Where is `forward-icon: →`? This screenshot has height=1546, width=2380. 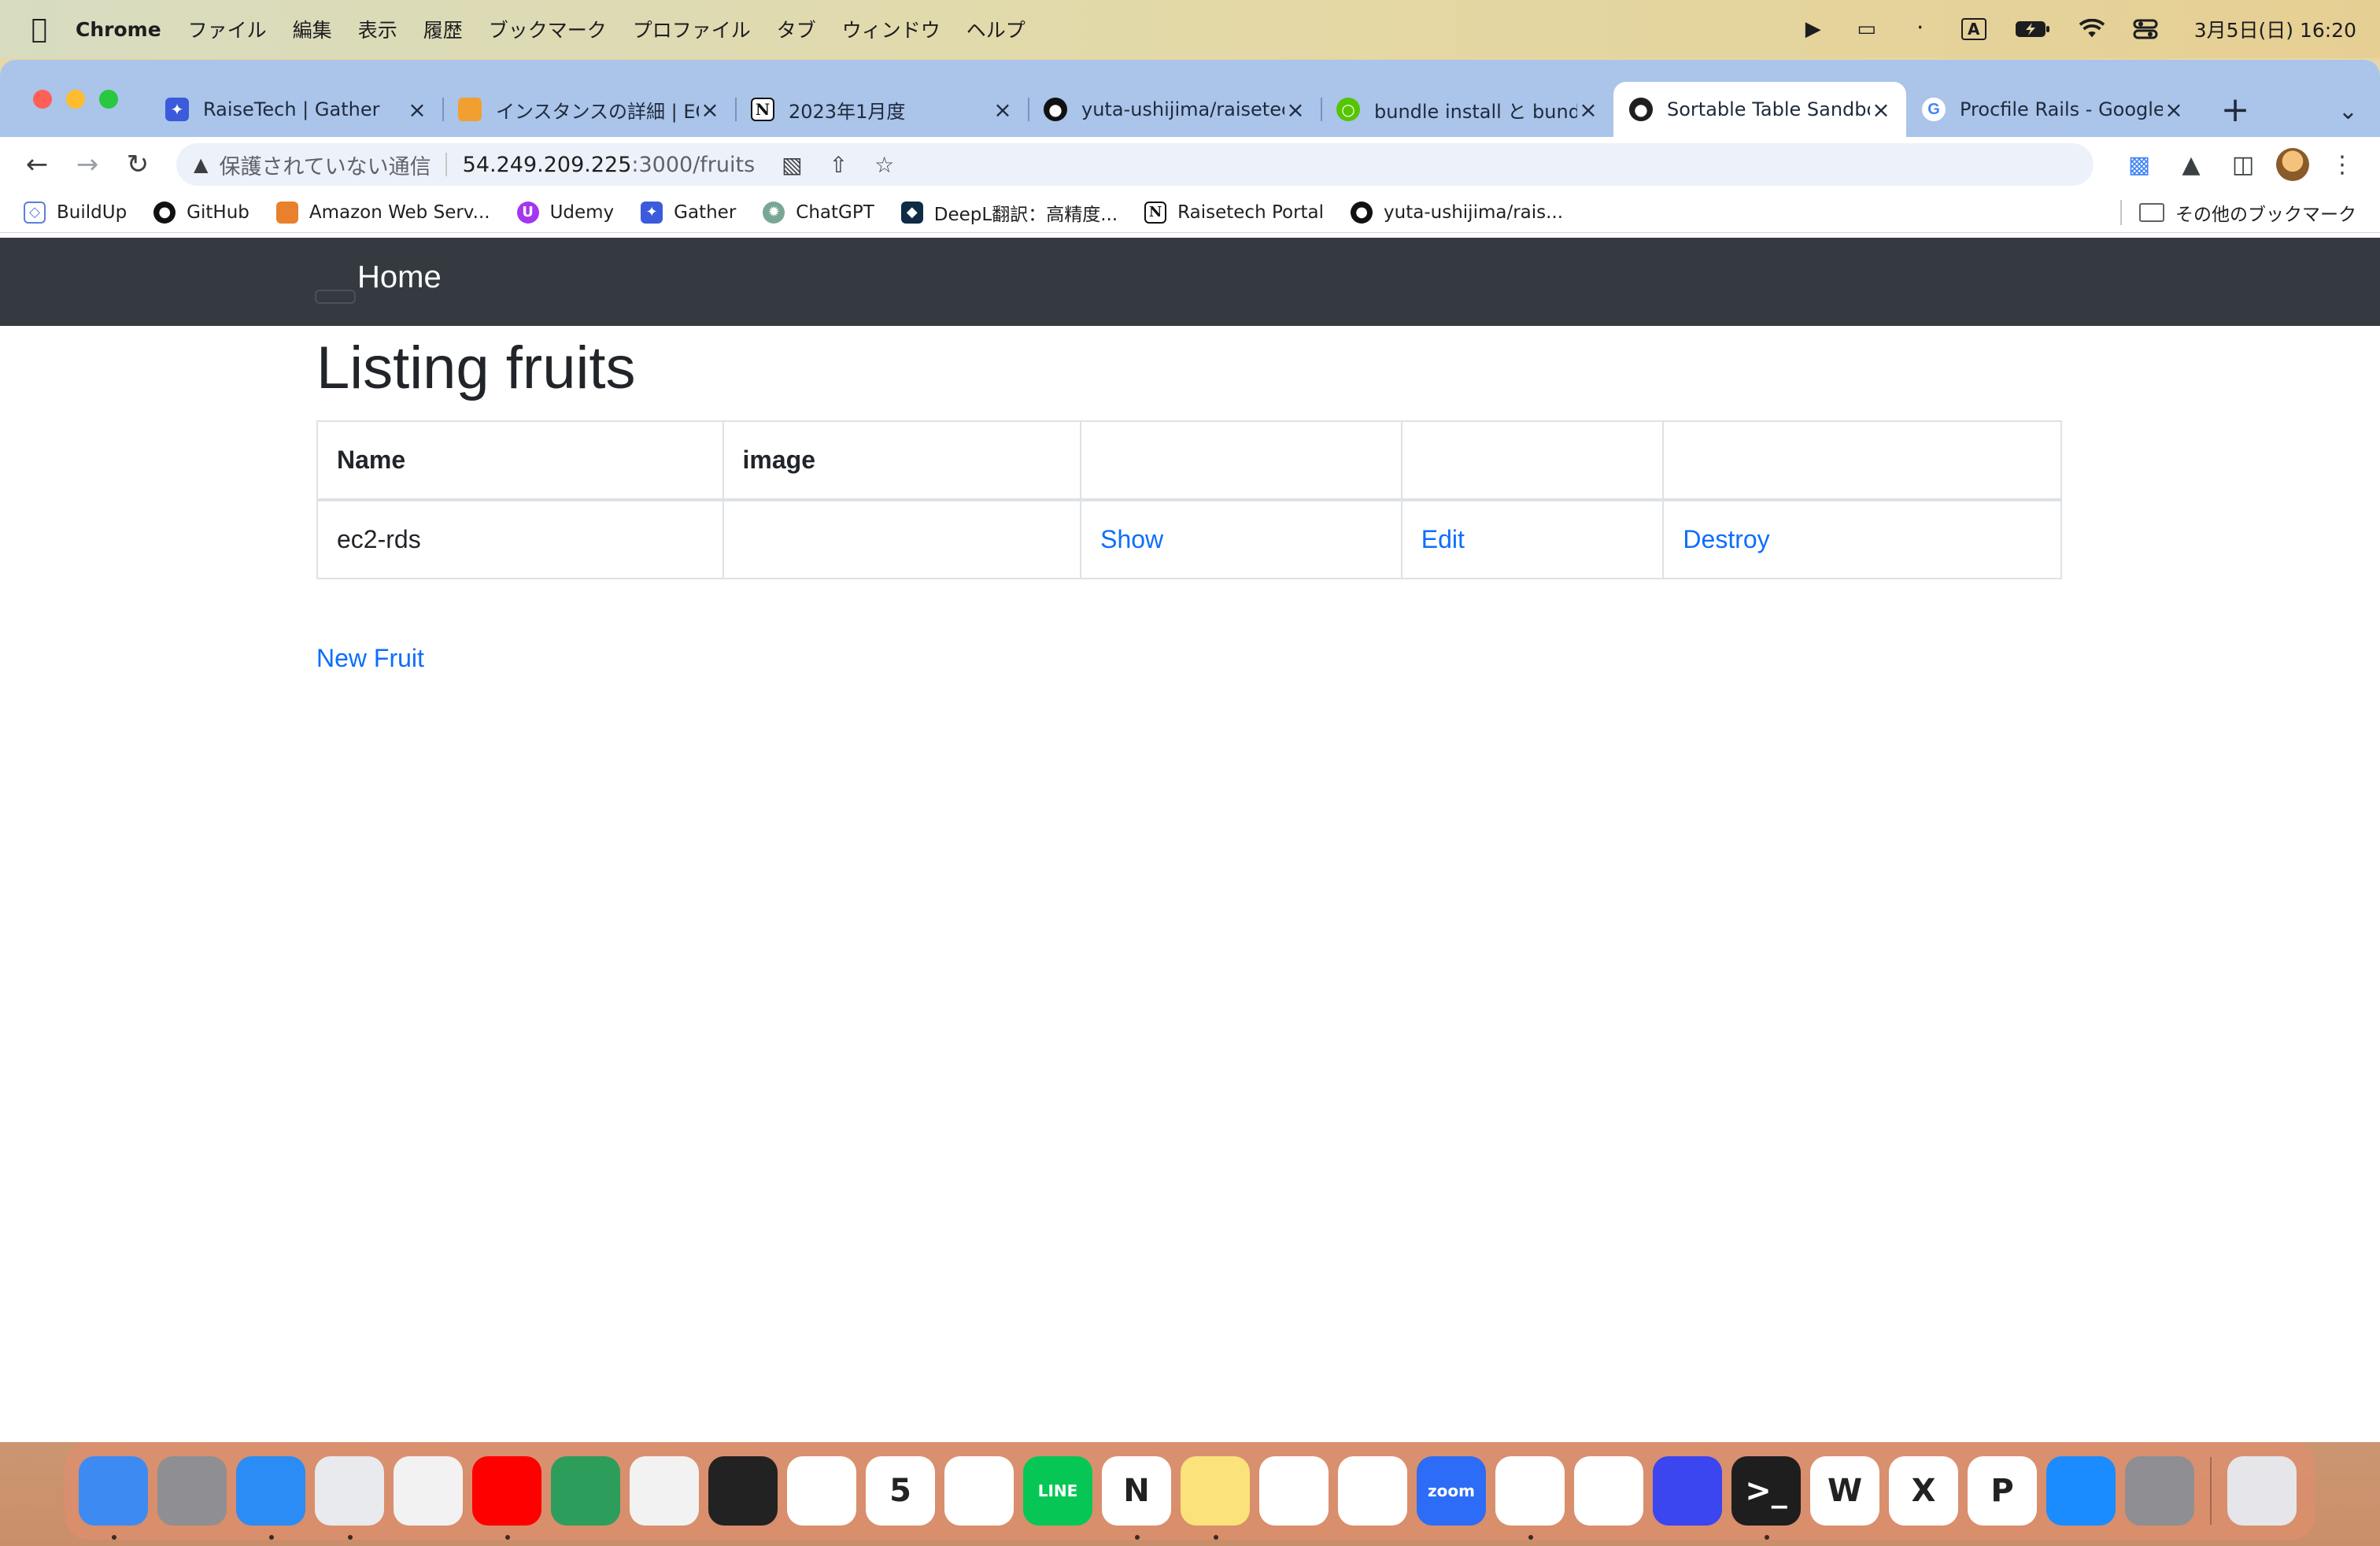
forward-icon: → is located at coordinates (87, 165).